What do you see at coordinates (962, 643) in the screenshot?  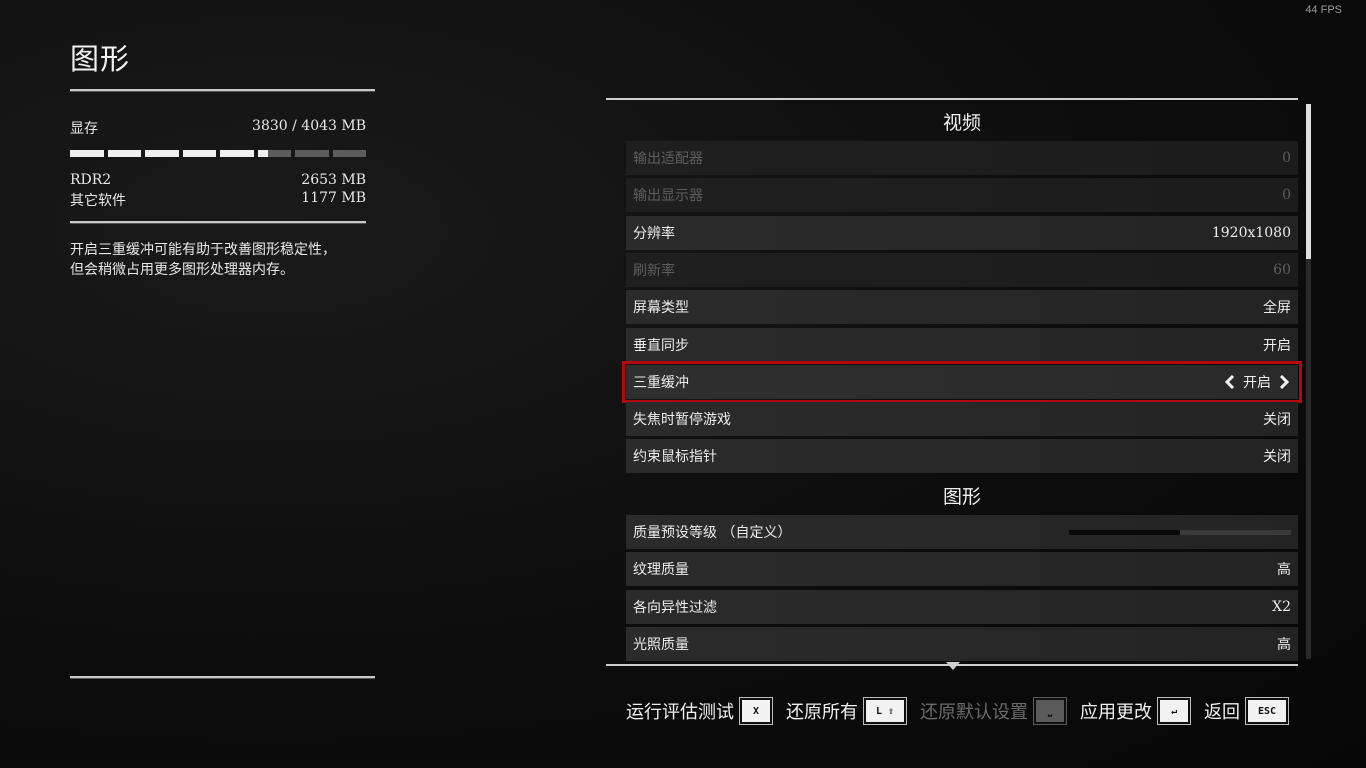 I see `option-row-4: 光照质量 高` at bounding box center [962, 643].